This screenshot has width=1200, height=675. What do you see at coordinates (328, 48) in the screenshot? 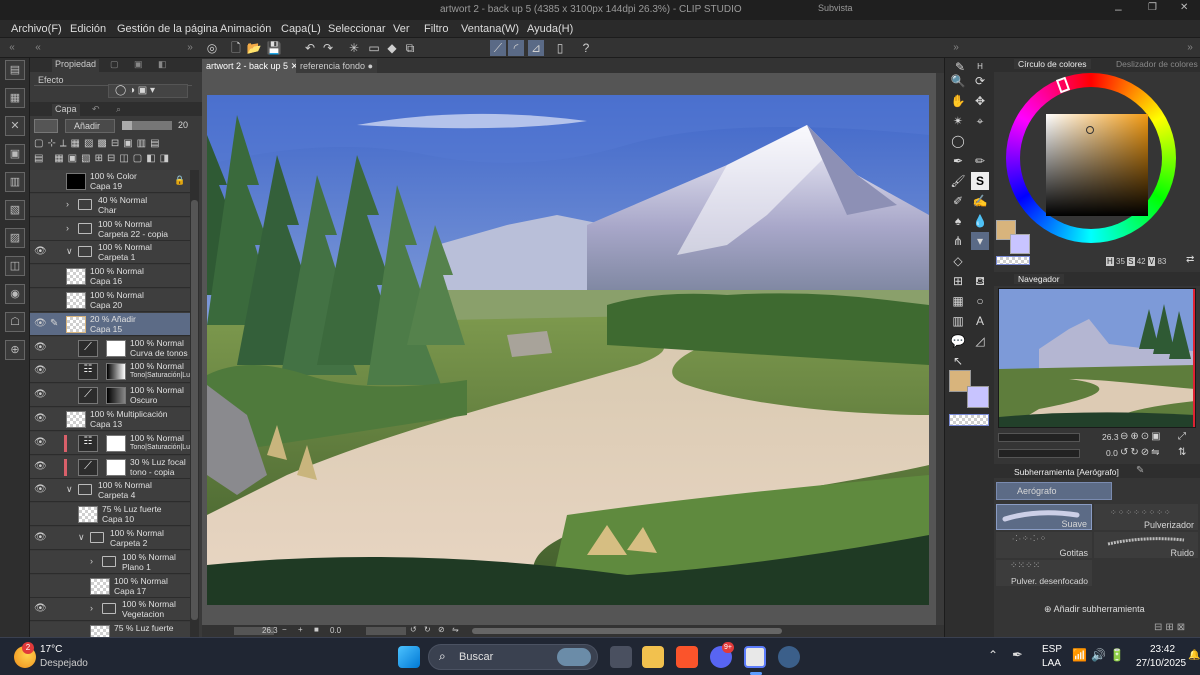
I see `redo-icon: ↷` at bounding box center [328, 48].